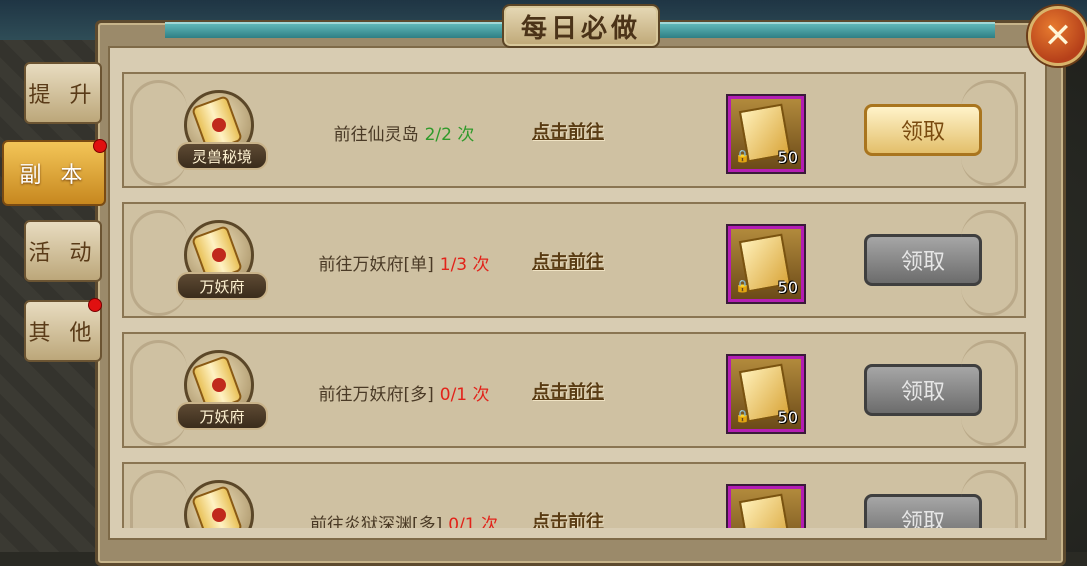 The height and width of the screenshot is (566, 1087). What do you see at coordinates (376, 521) in the screenshot?
I see `task-desc-text: 前往炎狱深渊[多]` at bounding box center [376, 521].